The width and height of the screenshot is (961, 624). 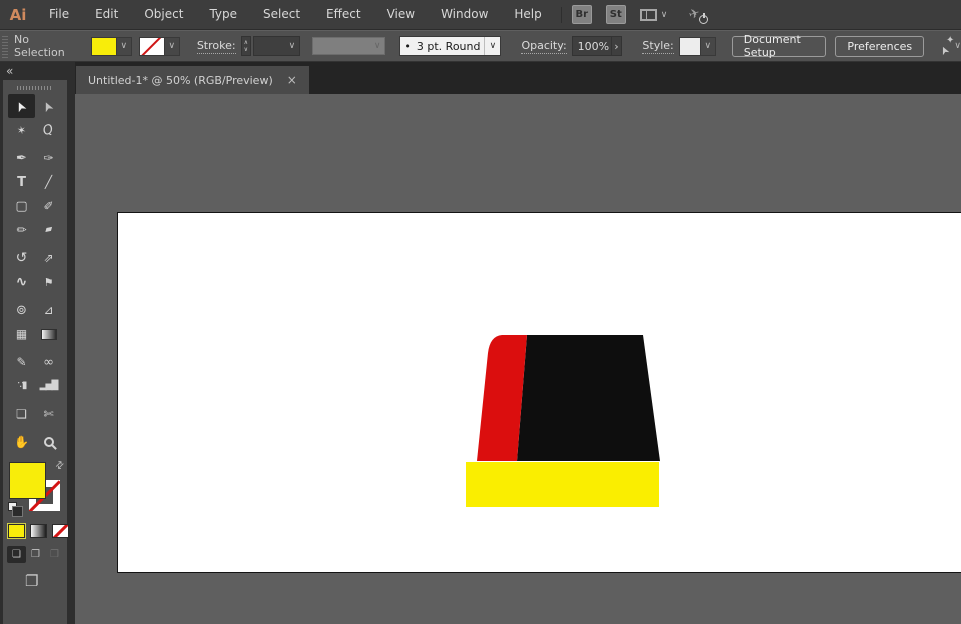 What do you see at coordinates (21, 206) in the screenshot?
I see `rectangle-tool: ▢` at bounding box center [21, 206].